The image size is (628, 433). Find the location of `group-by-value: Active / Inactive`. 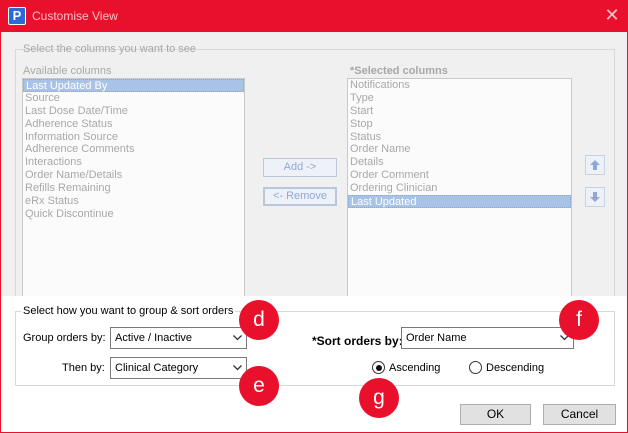

group-by-value: Active / Inactive is located at coordinates (154, 338).